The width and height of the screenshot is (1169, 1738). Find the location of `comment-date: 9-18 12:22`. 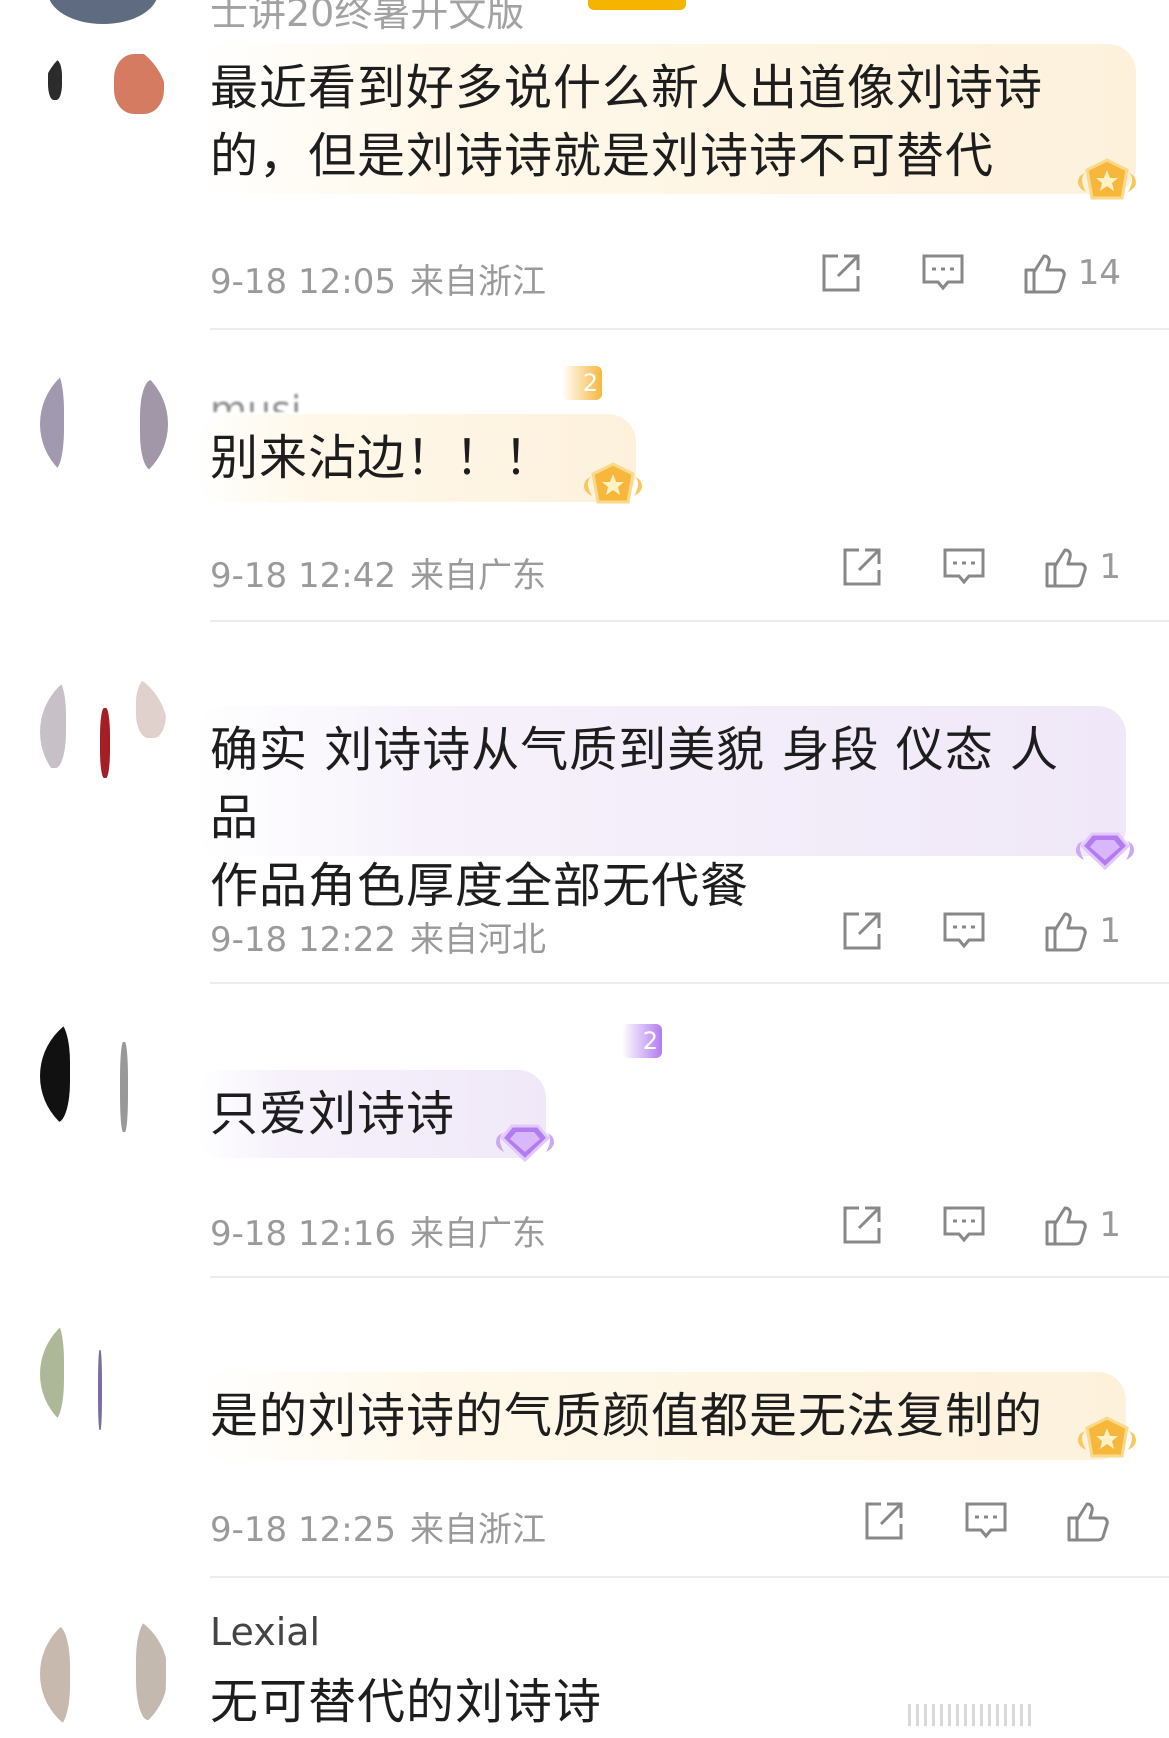

comment-date: 9-18 12:22 is located at coordinates (303, 940).